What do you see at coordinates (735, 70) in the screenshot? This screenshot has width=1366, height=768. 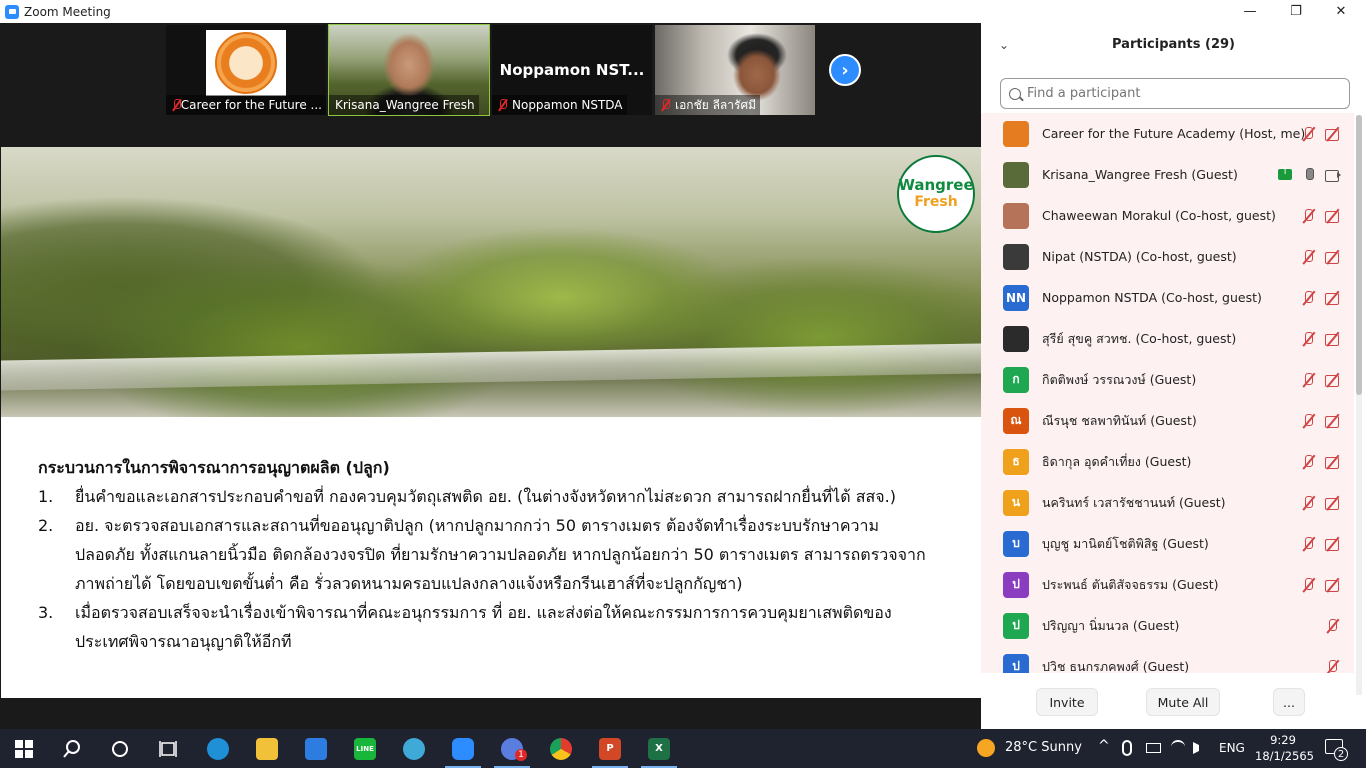 I see `video-thumb-ekachai: เอกชัย ลีลารัศมี` at bounding box center [735, 70].